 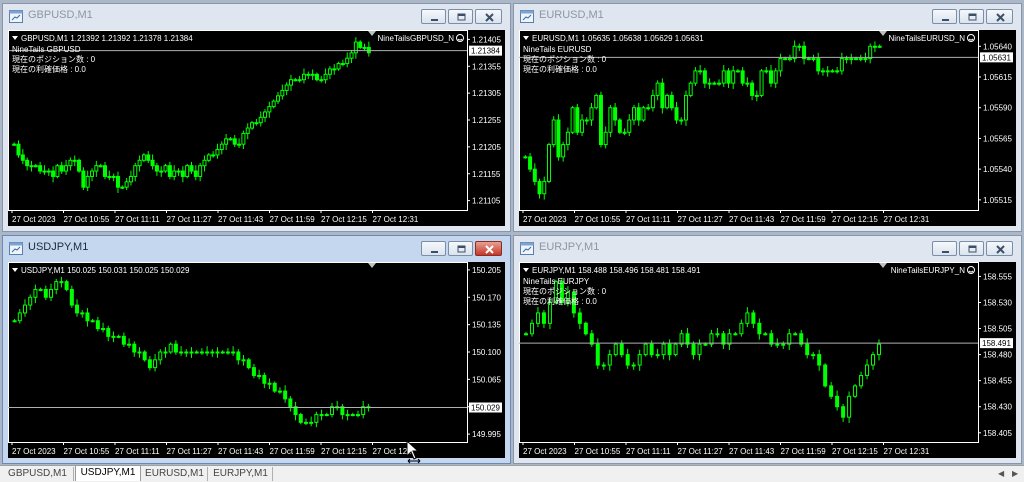 I want to click on price-tick-label: 150.205, so click(x=486, y=270).